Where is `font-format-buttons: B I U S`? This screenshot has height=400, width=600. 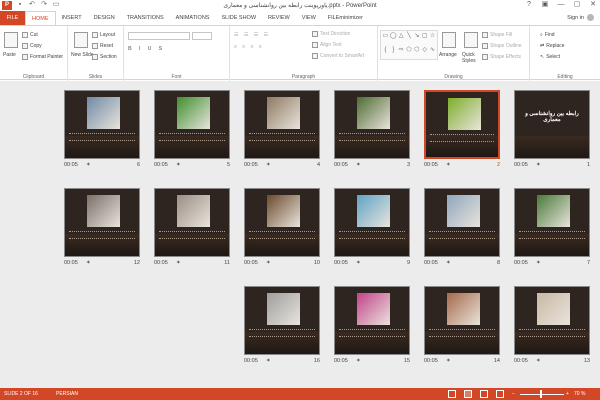
font-format-buttons: B I U S is located at coordinates (146, 49).